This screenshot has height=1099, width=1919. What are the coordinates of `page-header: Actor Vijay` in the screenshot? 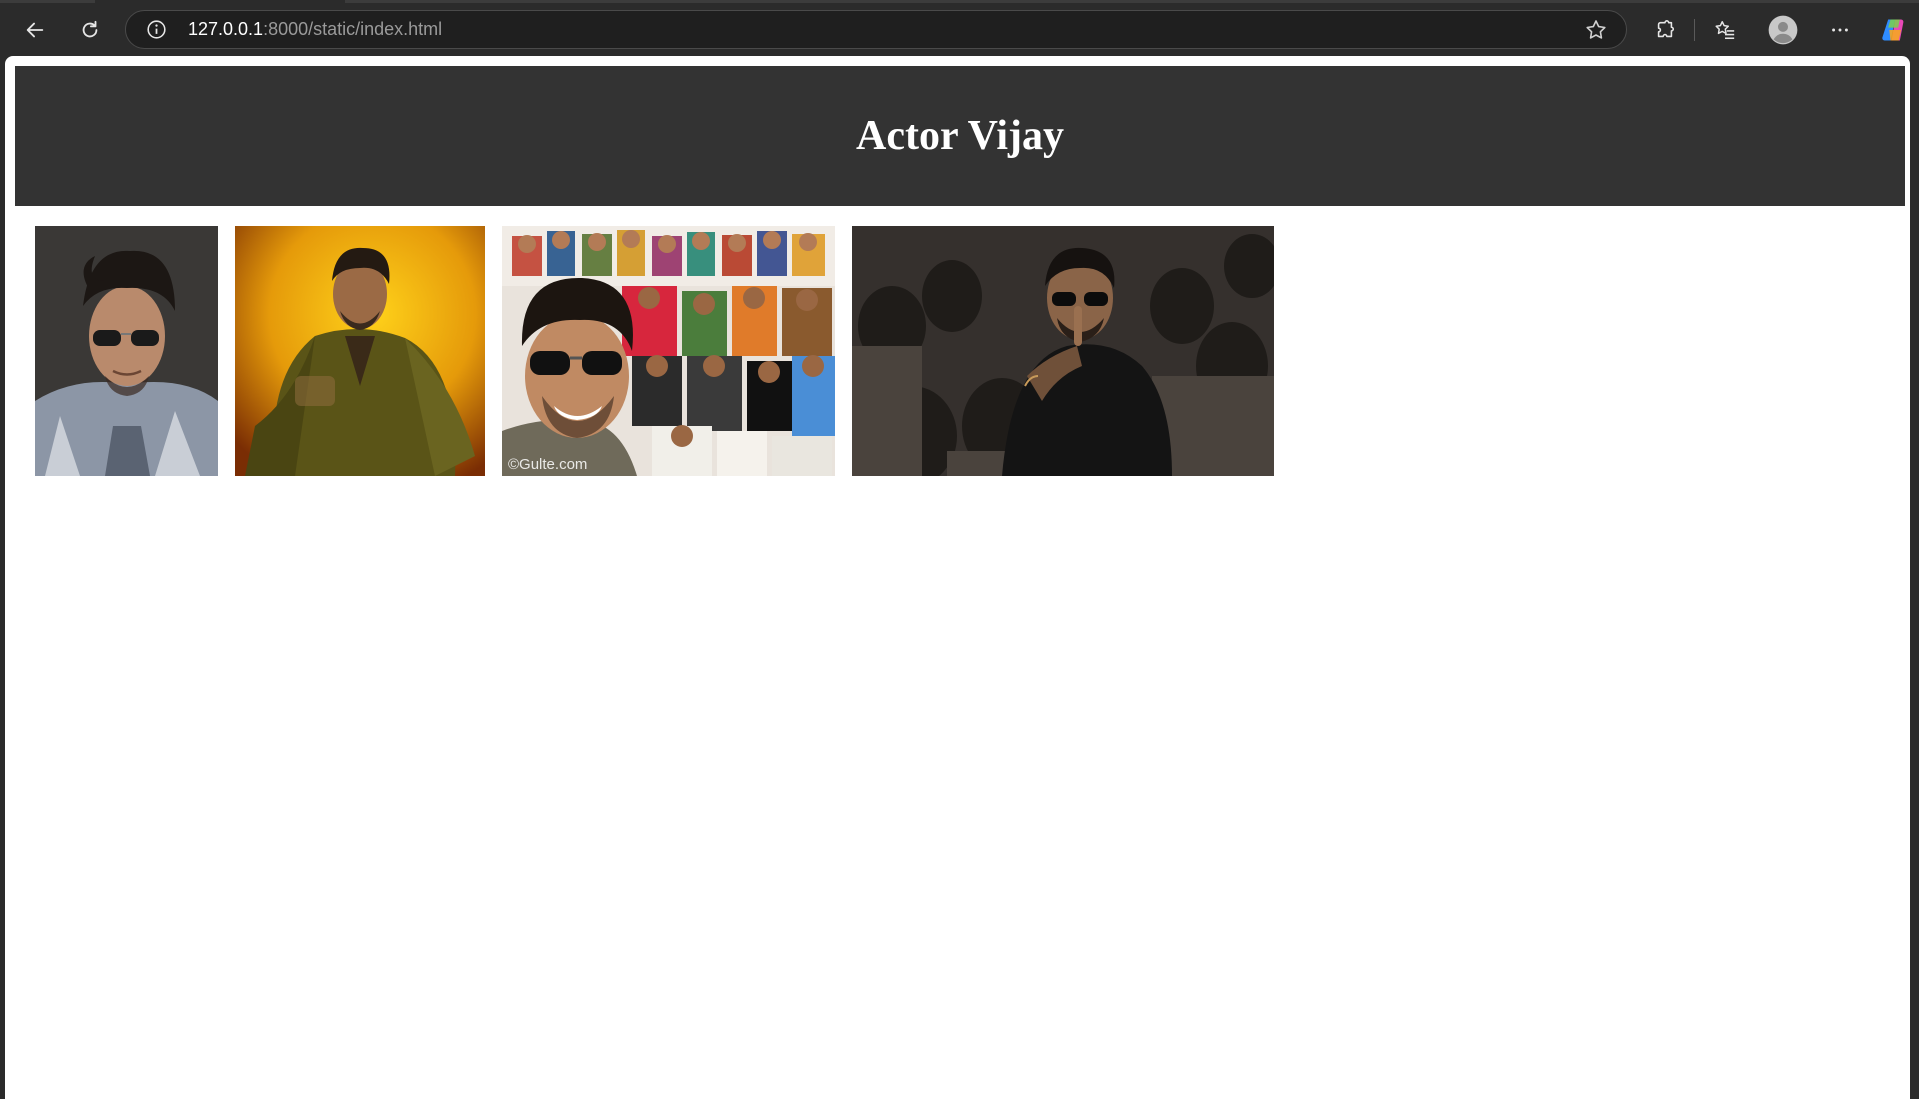 It's located at (960, 136).